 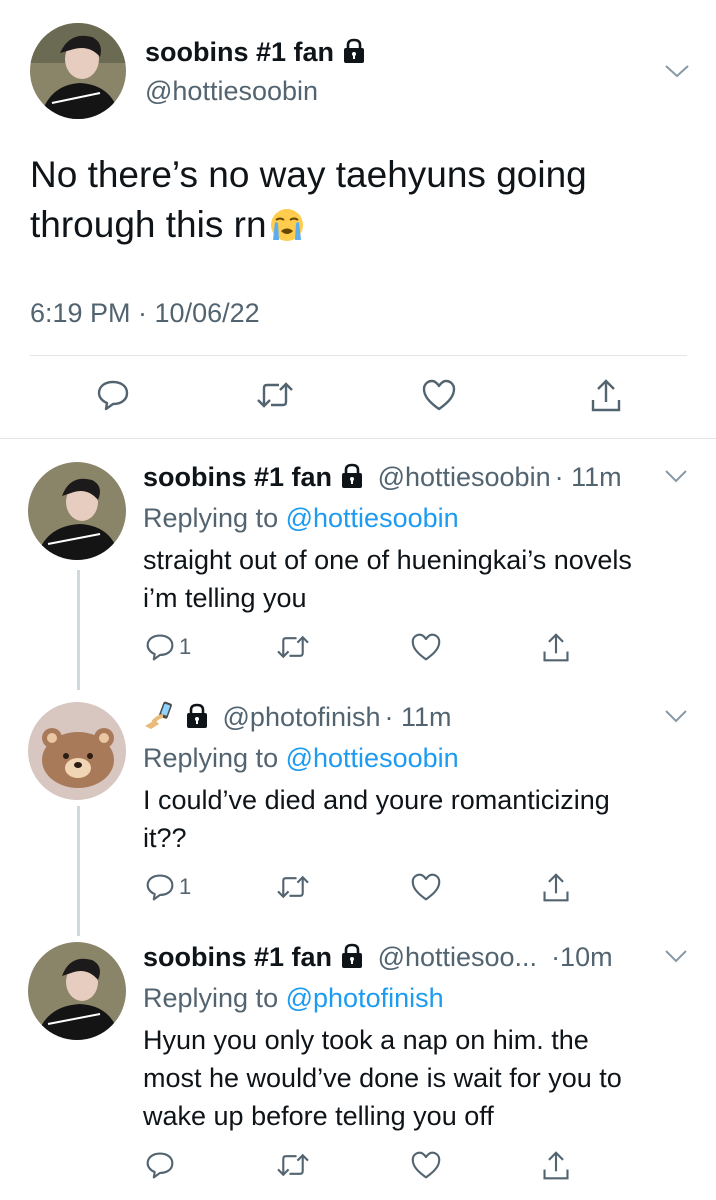 I want to click on main-action-bar, so click(x=358, y=398).